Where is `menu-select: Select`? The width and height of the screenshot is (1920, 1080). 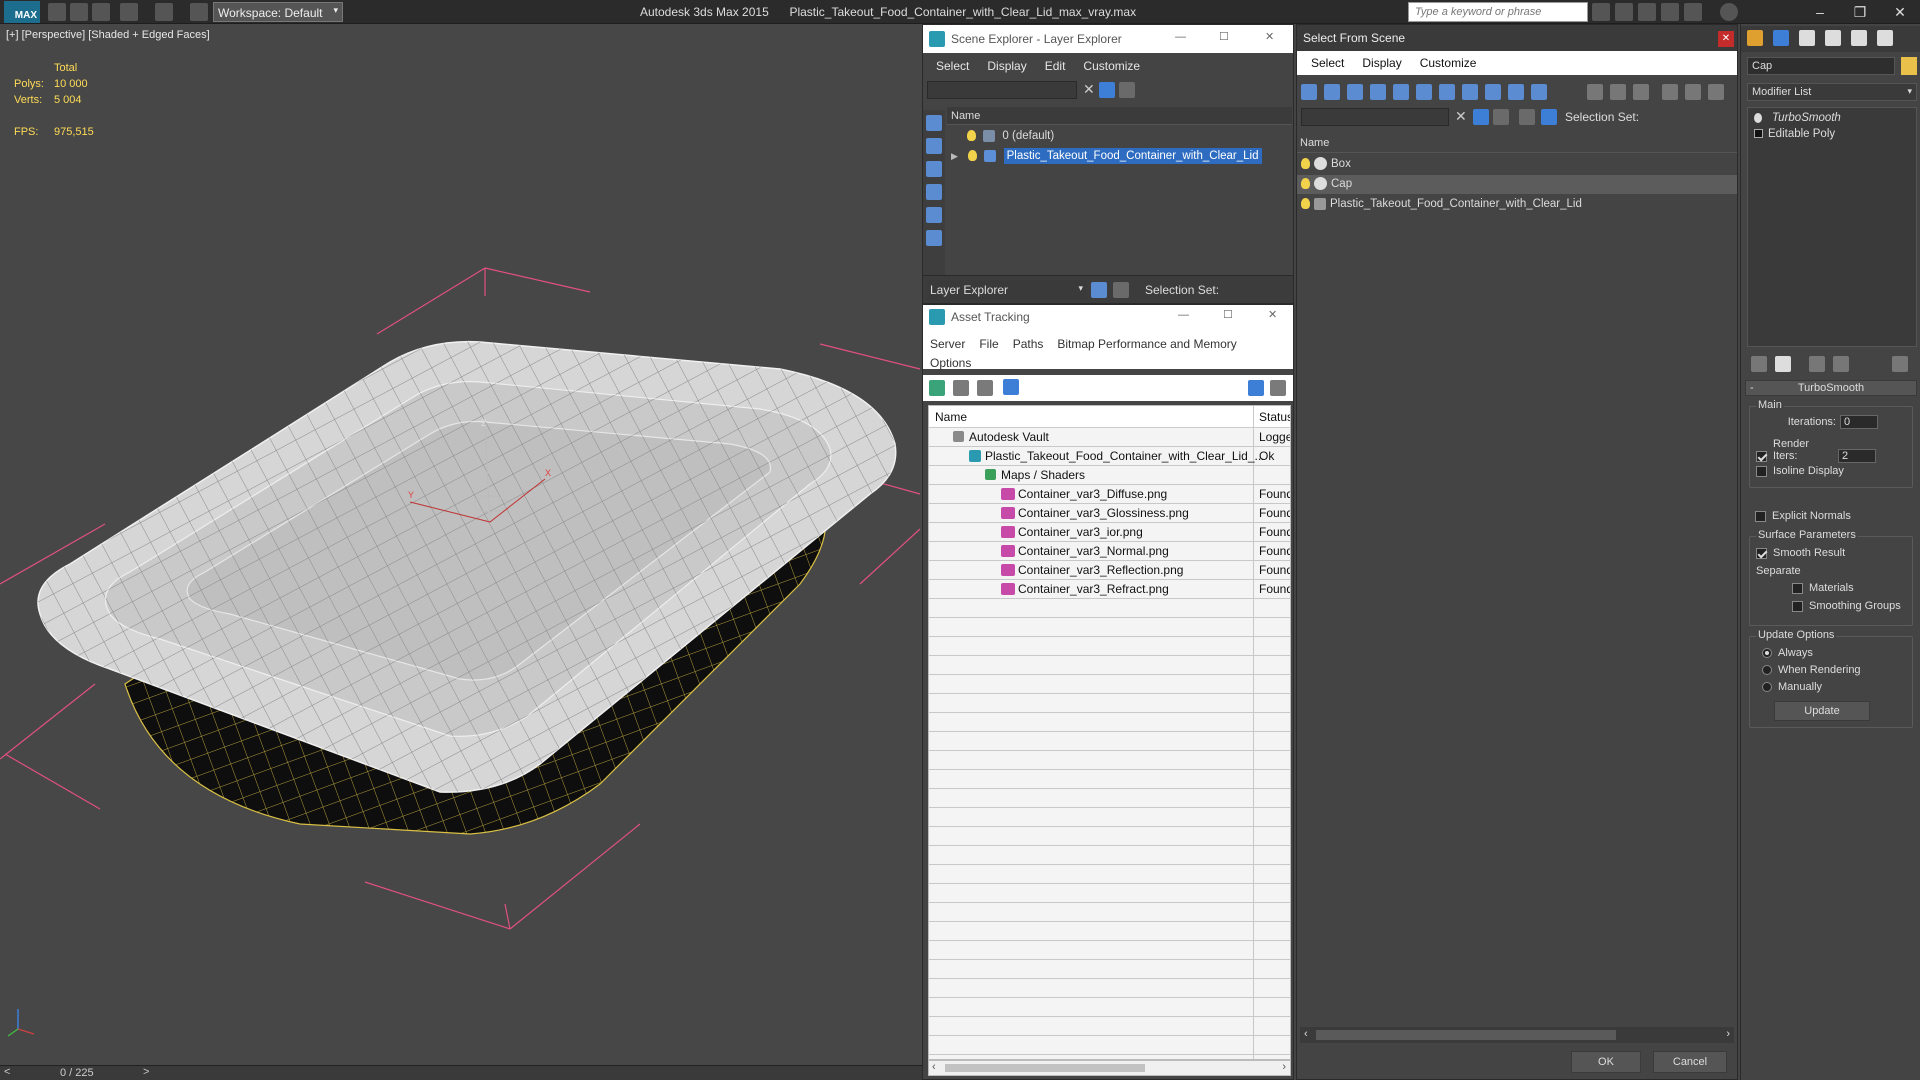
menu-select: Select is located at coordinates (1327, 63).